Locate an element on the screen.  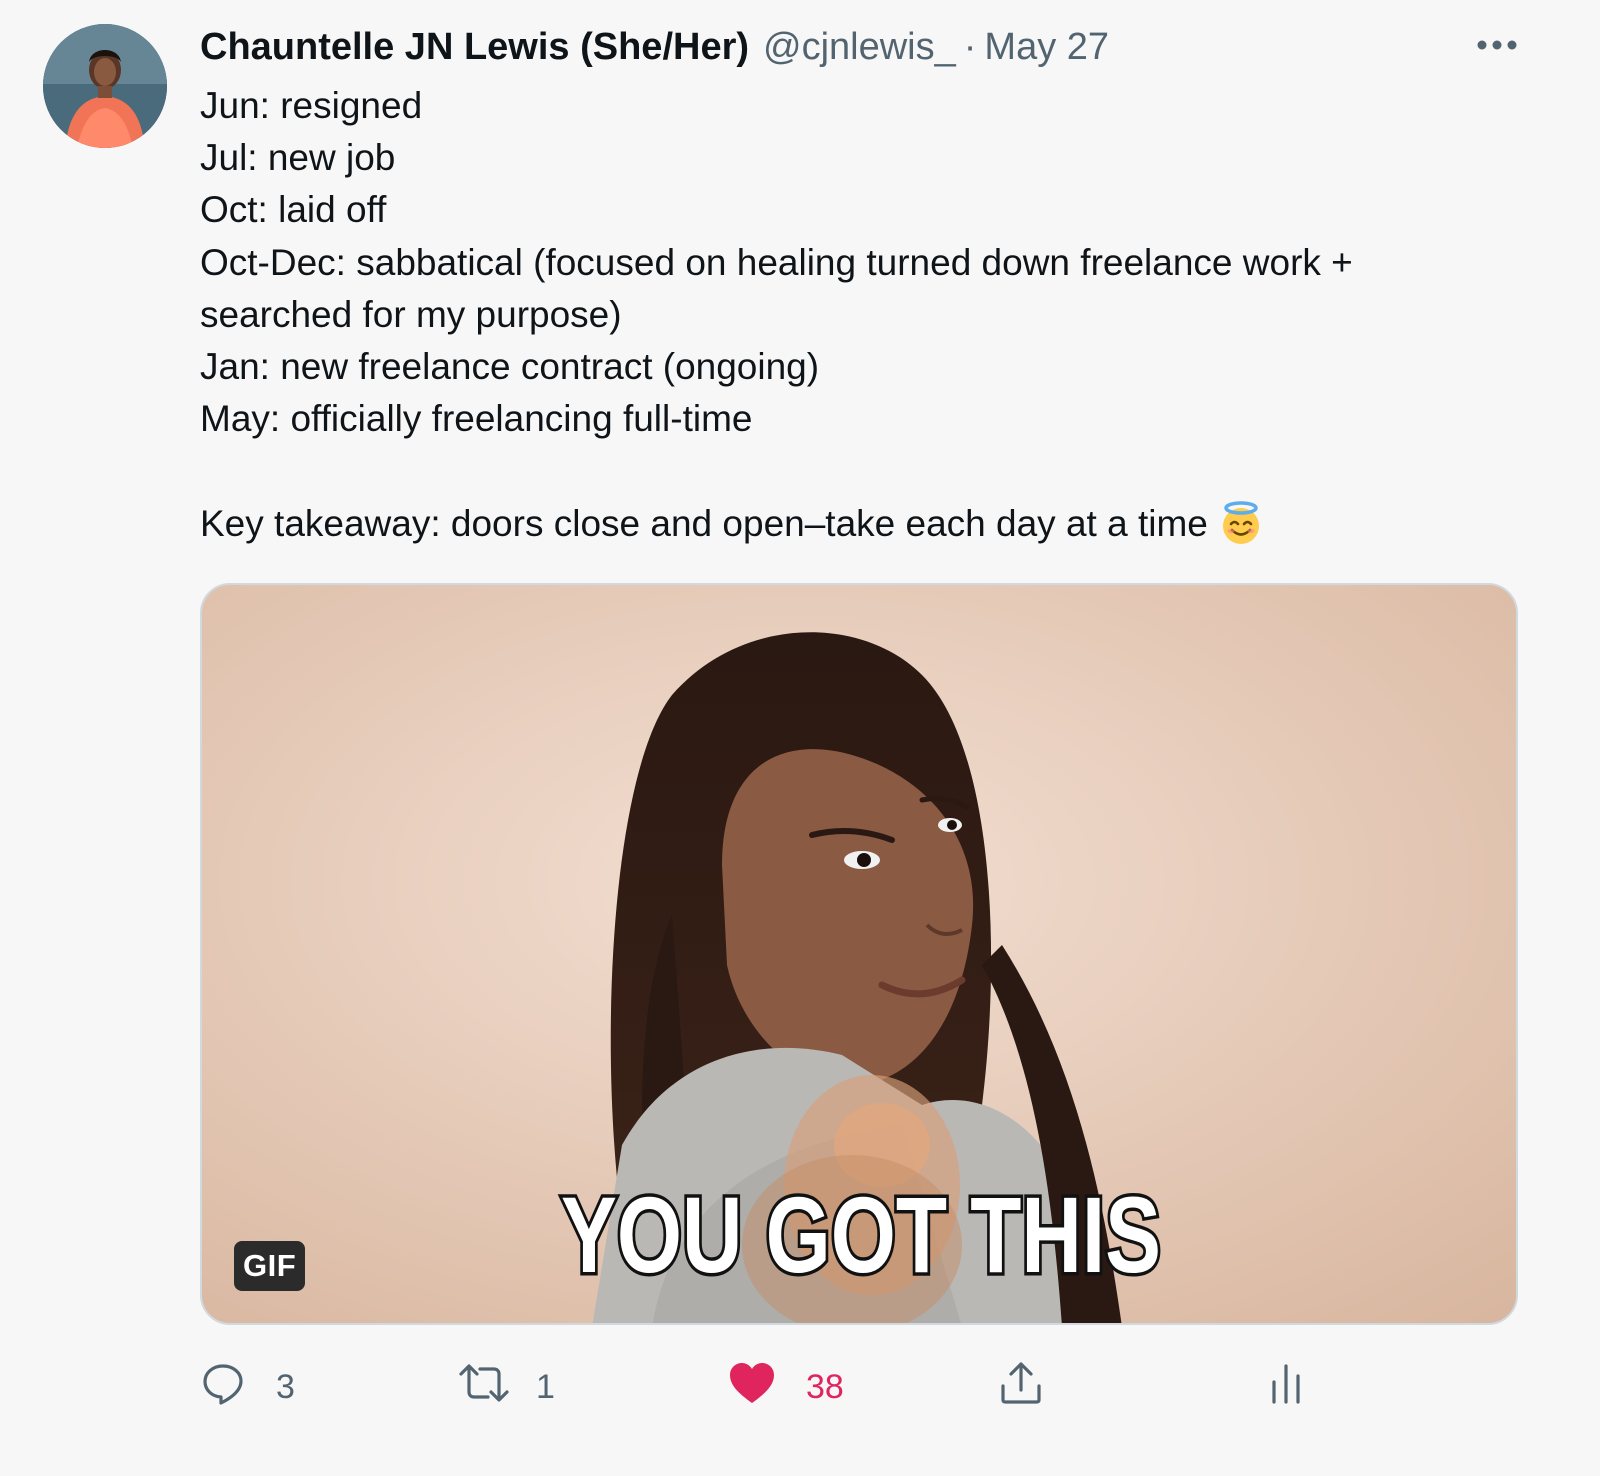
tweet-text-line: Jan: new freelance contract (ongoing) is located at coordinates (510, 367).